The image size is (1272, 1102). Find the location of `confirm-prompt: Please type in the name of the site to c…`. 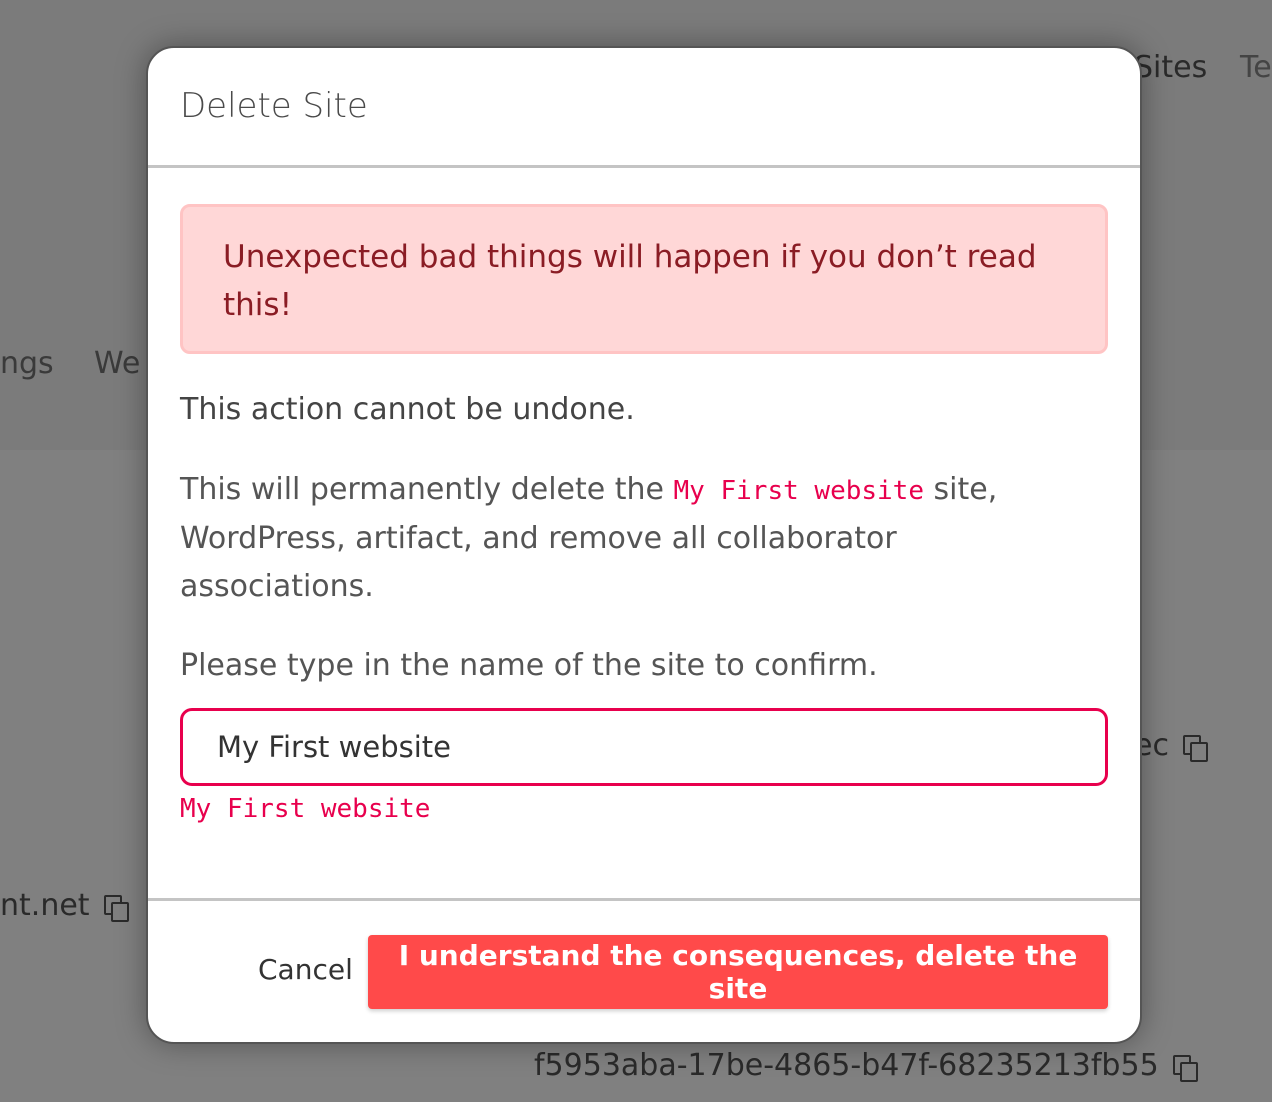

confirm-prompt: Please type in the name of the site to c… is located at coordinates (529, 665).